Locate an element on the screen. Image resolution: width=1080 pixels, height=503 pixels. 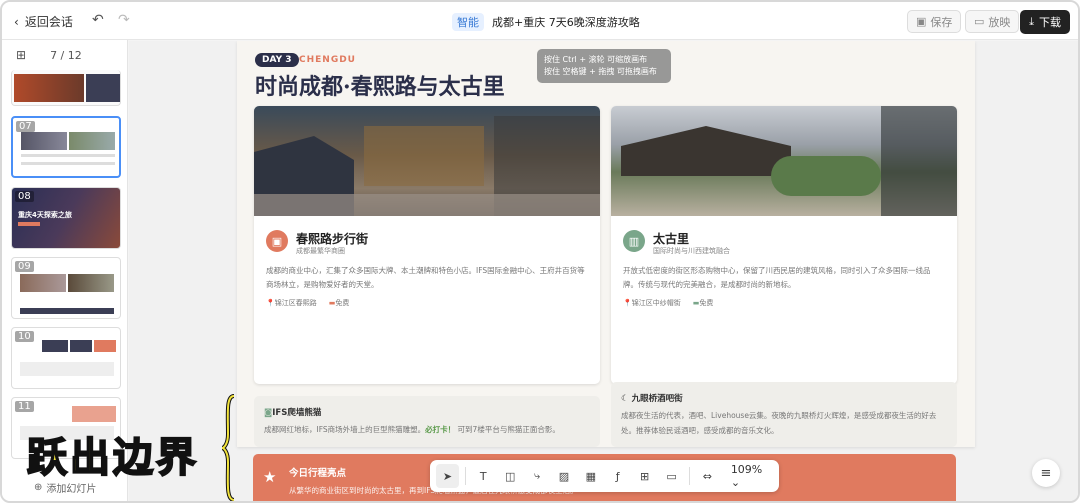
location-text: 锦江区中纱帽街 is located at coordinates (656, 303).